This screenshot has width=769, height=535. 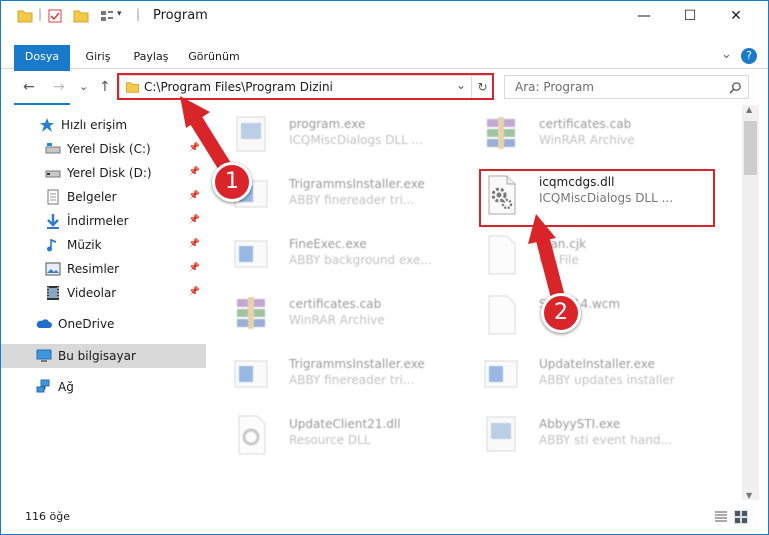 What do you see at coordinates (735, 87) in the screenshot?
I see `search-icon` at bounding box center [735, 87].